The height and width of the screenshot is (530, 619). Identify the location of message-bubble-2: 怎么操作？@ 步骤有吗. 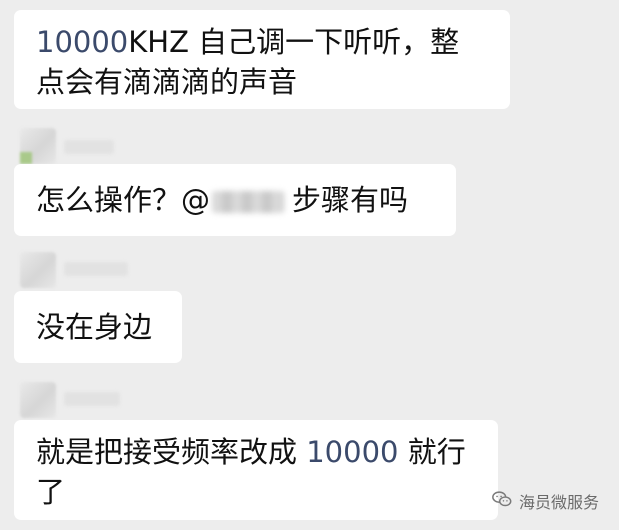
(235, 200).